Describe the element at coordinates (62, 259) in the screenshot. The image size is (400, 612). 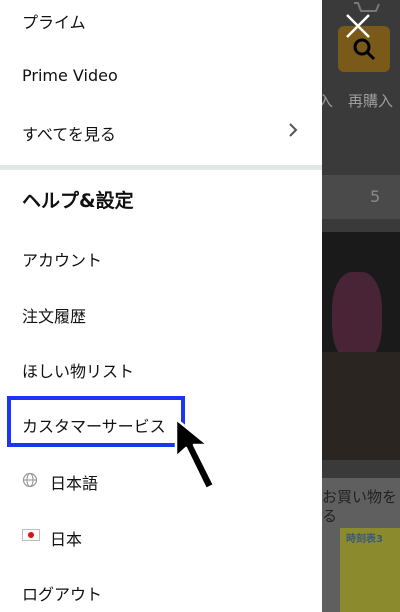
I see `menu-item-account: アカウント` at that location.